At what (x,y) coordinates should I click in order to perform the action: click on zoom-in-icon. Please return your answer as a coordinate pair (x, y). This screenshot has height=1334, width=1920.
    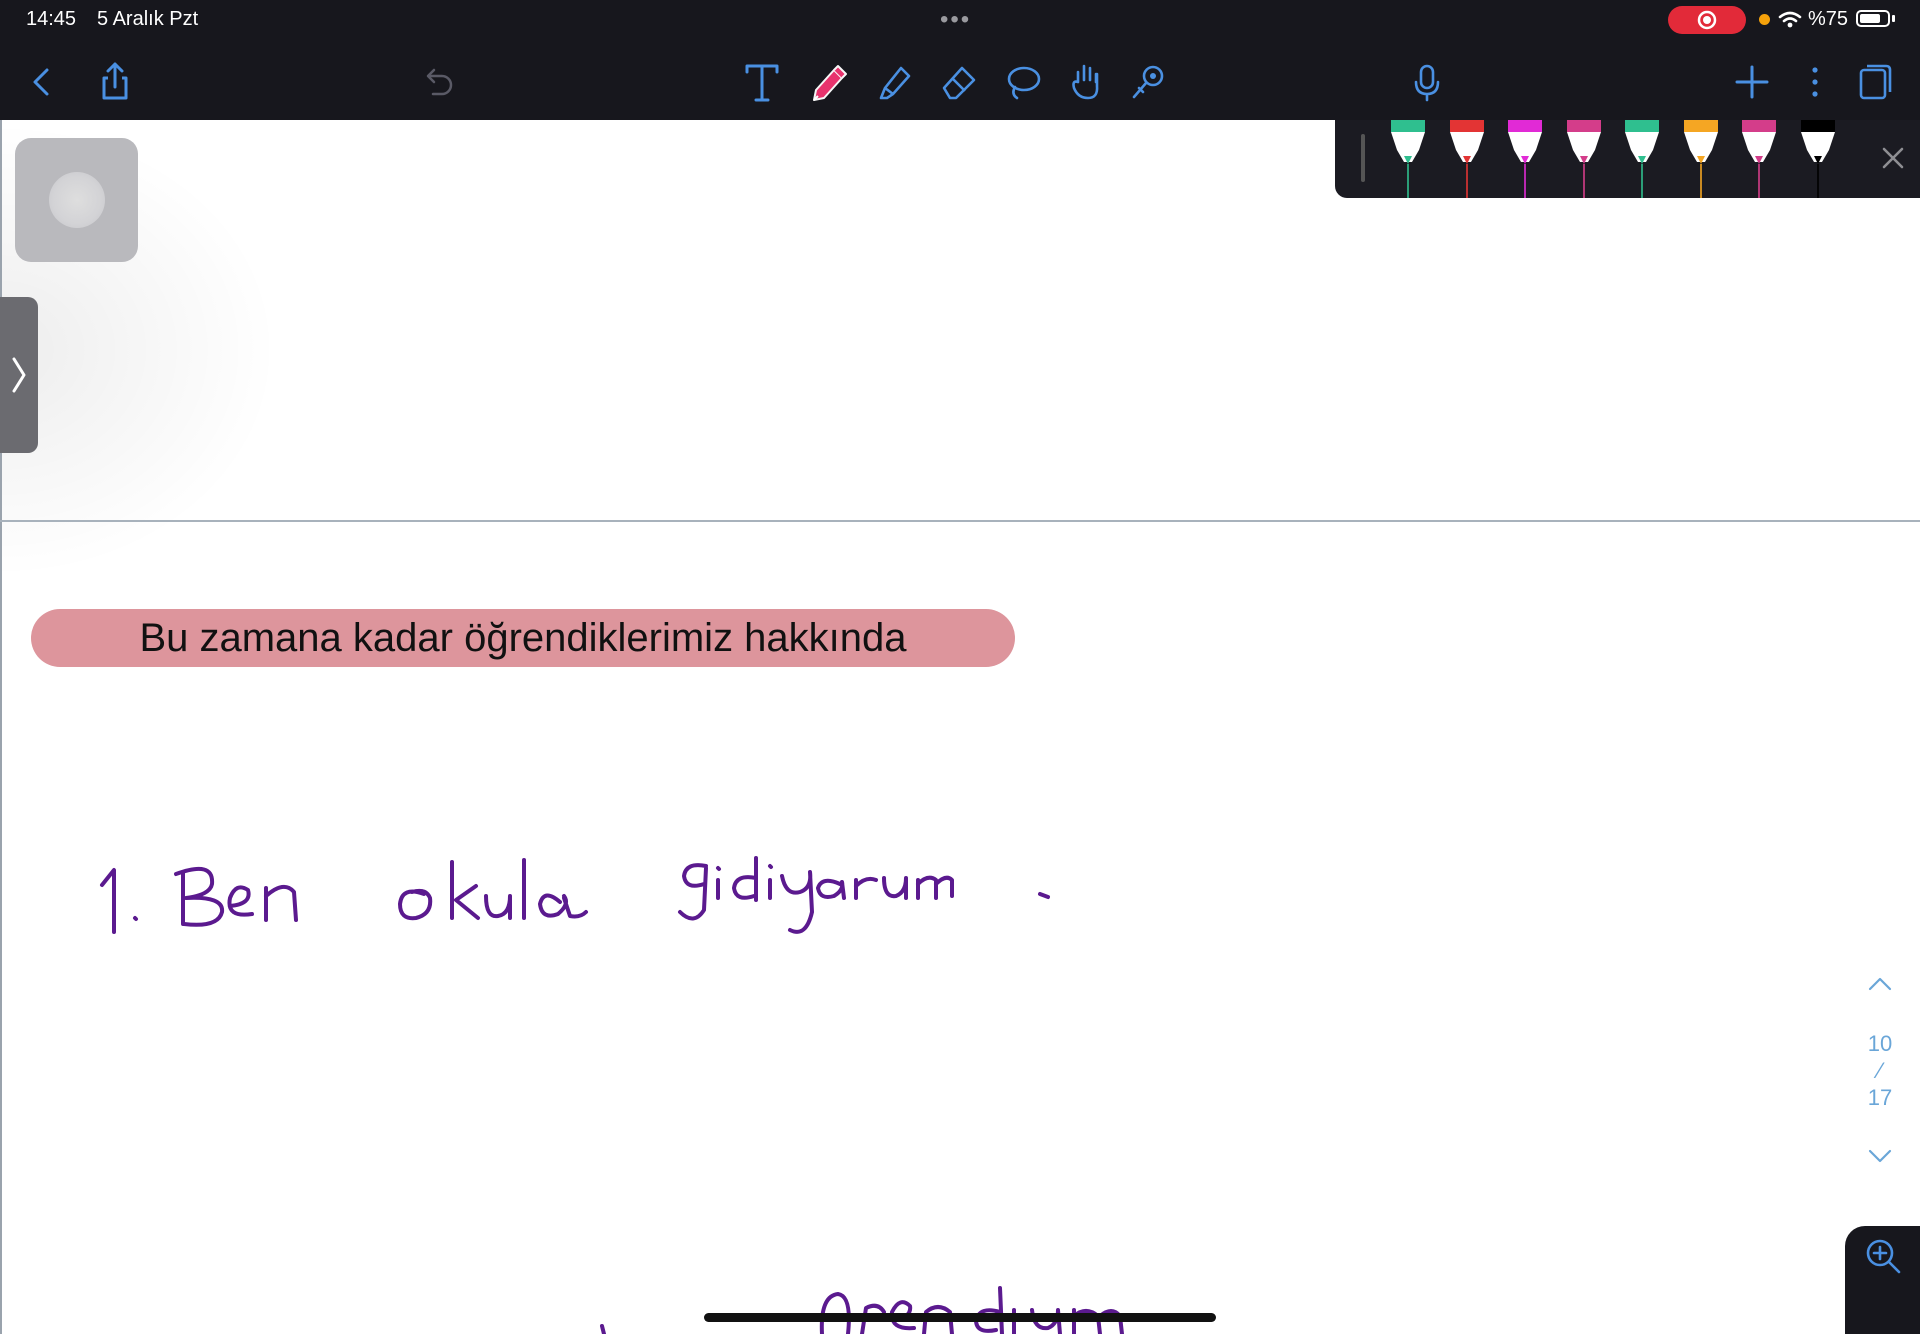
    Looking at the image, I should click on (1883, 1256).